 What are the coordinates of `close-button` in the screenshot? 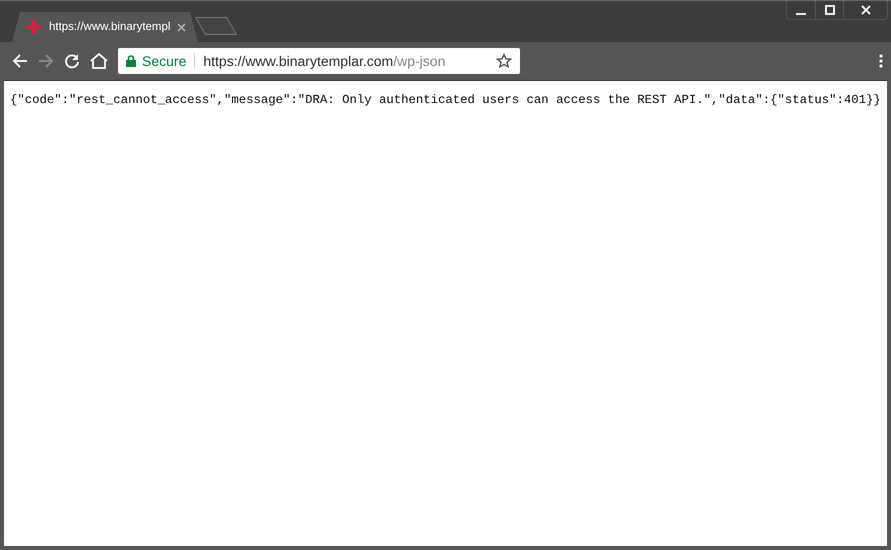 It's located at (865, 10).